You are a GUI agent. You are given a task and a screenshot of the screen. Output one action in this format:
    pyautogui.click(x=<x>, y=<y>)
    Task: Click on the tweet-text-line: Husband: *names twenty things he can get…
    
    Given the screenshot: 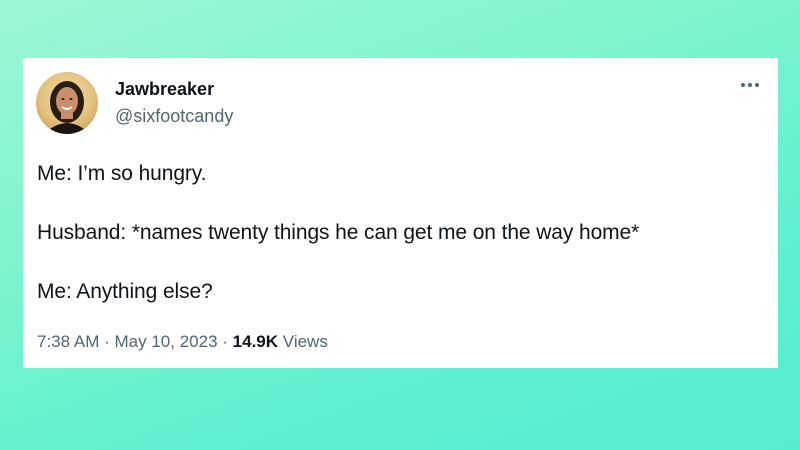 What is the action you would take?
    pyautogui.click(x=338, y=232)
    